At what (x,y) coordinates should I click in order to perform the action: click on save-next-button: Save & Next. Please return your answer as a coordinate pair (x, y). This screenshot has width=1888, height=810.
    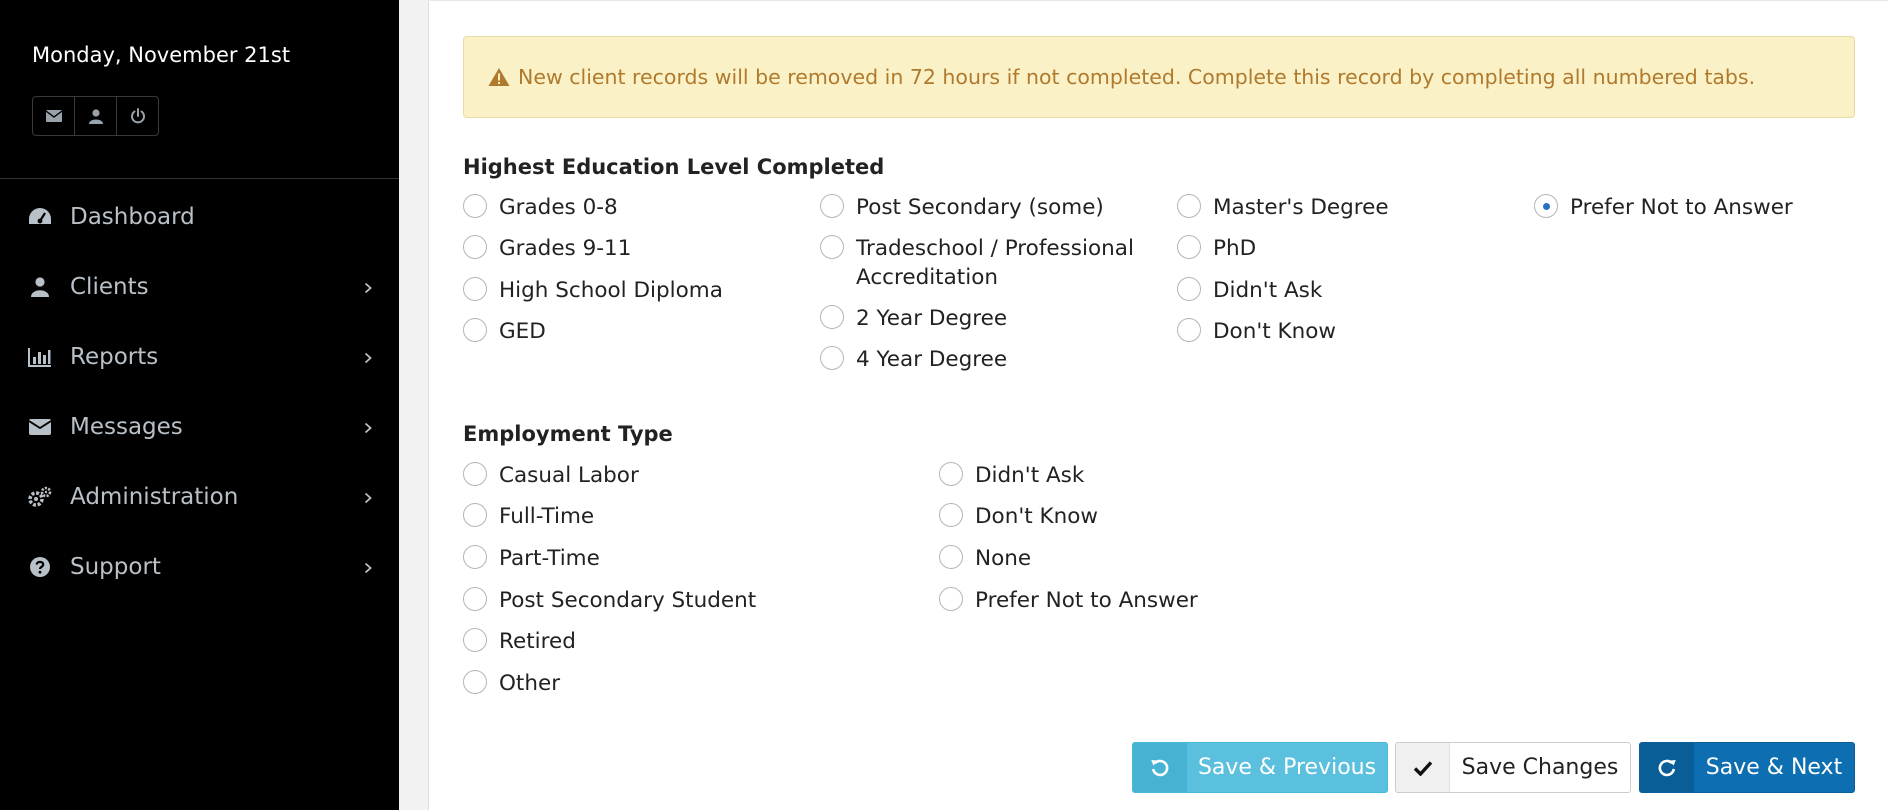
    Looking at the image, I should click on (1747, 767).